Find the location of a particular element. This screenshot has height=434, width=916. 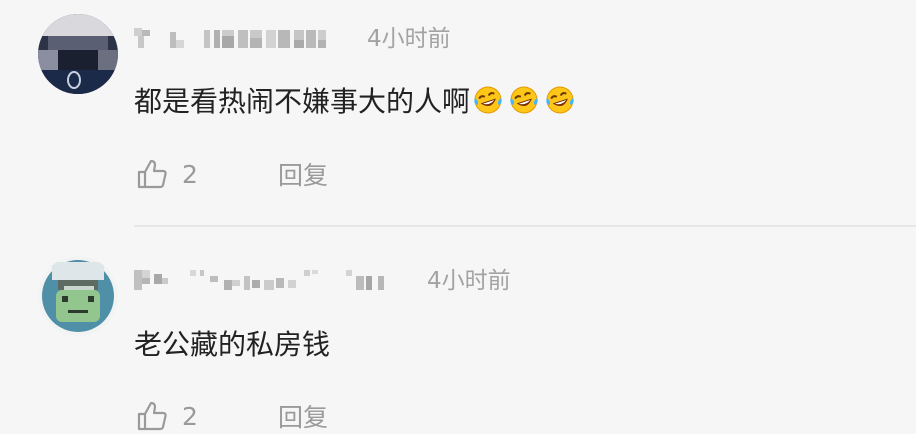

comment-text-content: 都是看热闹不嫌事大的人啊 is located at coordinates (302, 101).